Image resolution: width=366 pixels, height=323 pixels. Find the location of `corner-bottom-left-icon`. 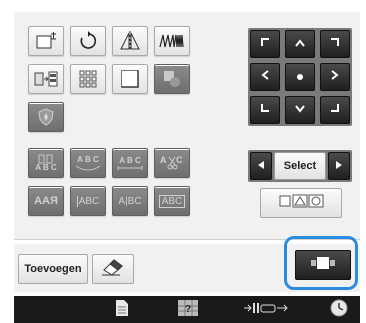

corner-bottom-left-icon is located at coordinates (265, 110).